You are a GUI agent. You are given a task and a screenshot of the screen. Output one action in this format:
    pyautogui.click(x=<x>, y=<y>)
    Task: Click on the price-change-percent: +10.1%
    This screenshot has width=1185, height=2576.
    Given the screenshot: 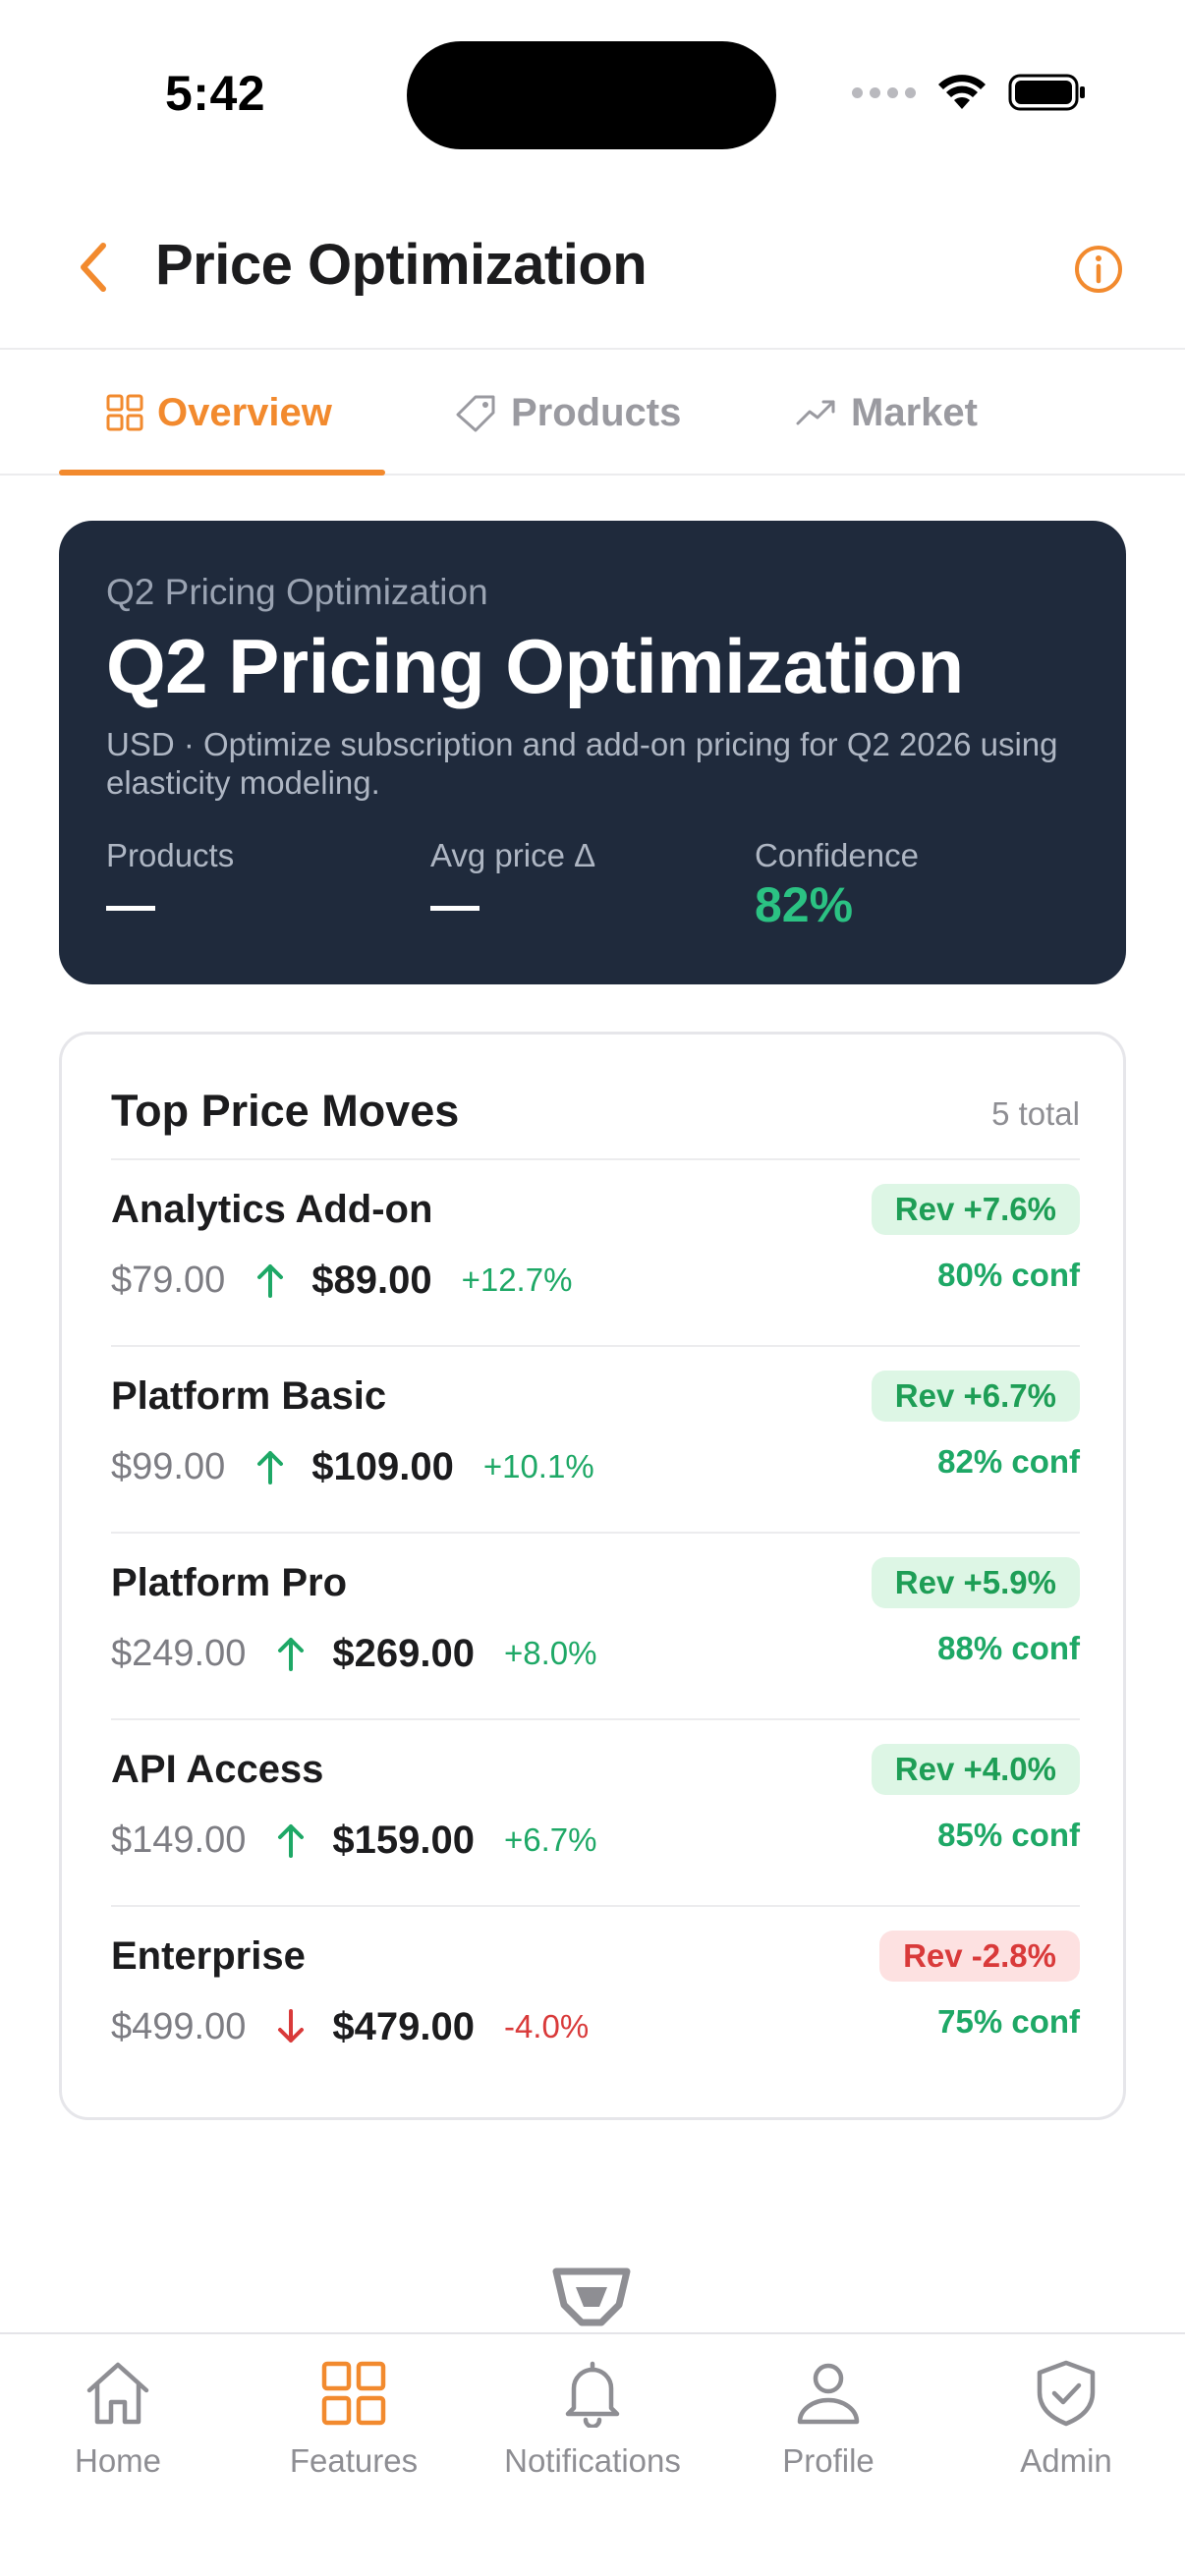 What is the action you would take?
    pyautogui.click(x=538, y=1466)
    